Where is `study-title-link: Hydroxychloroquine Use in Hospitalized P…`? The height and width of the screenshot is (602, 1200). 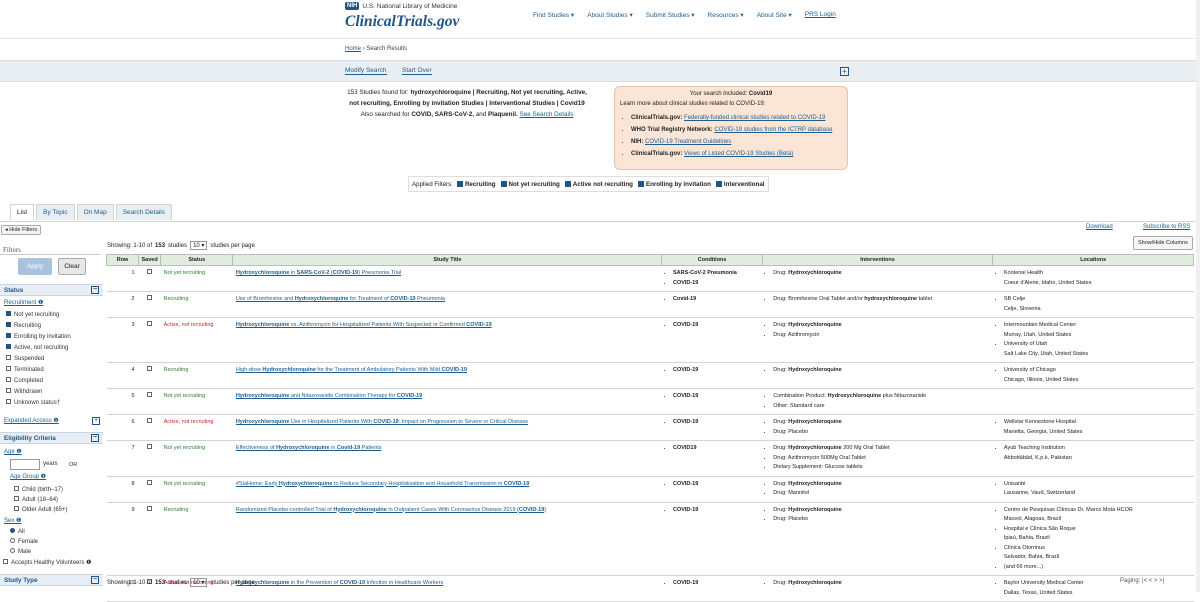
study-title-link: Hydroxychloroquine Use in Hospitalized P… is located at coordinates (382, 422).